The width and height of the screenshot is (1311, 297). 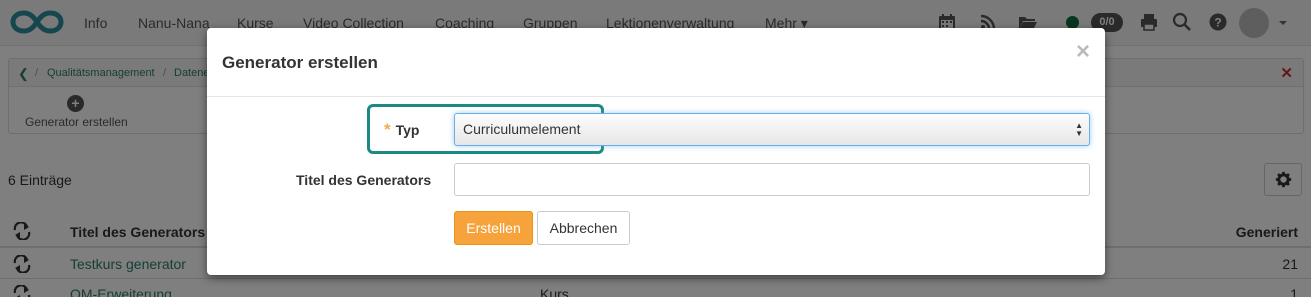 I want to click on create-button: Erstellen, so click(x=493, y=228).